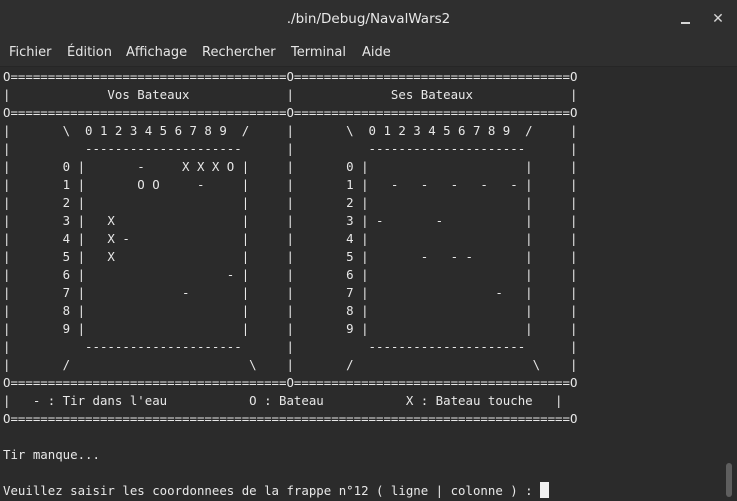  Describe the element at coordinates (685, 23) in the screenshot. I see `minimize-icon` at that location.